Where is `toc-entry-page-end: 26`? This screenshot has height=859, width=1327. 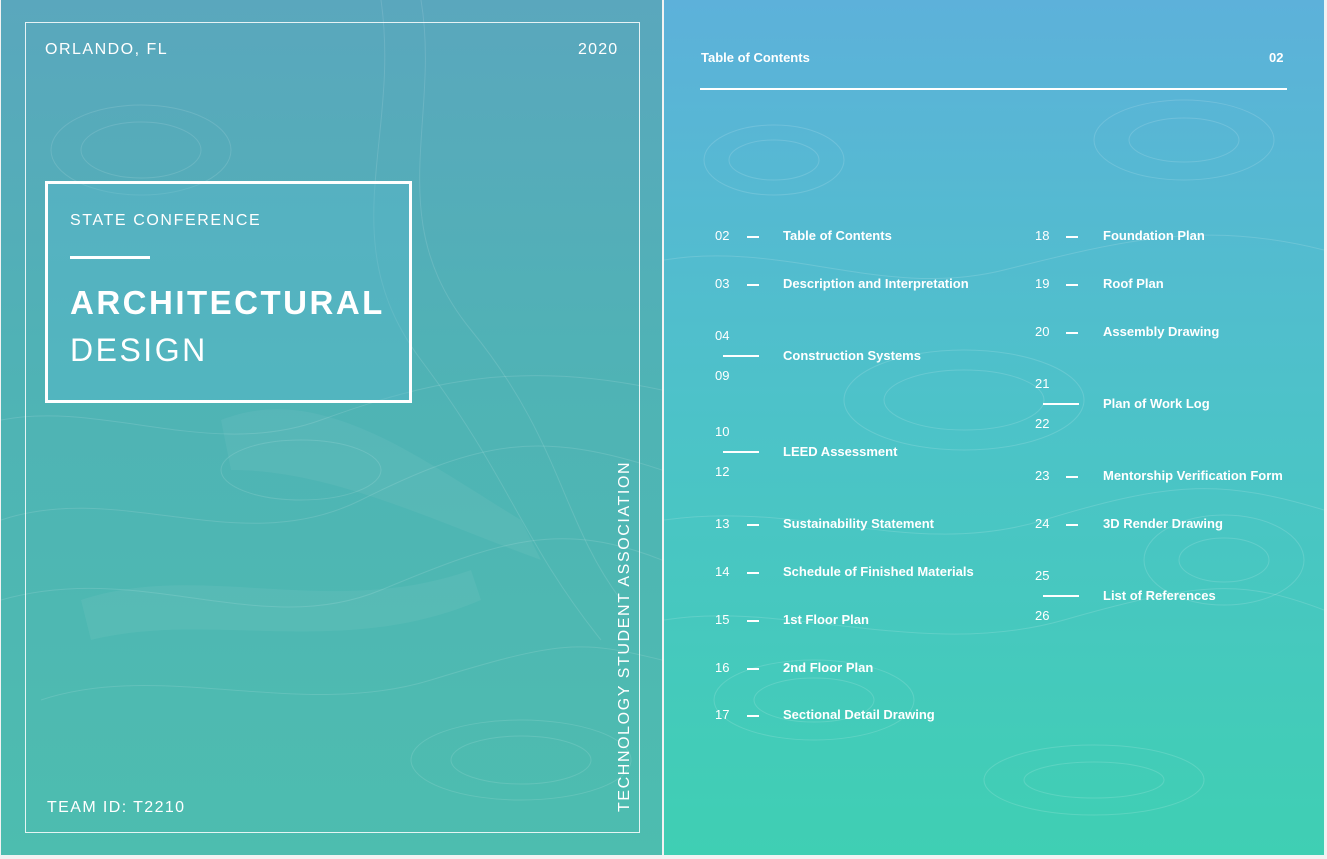
toc-entry-page-end: 26 is located at coordinates (1042, 615).